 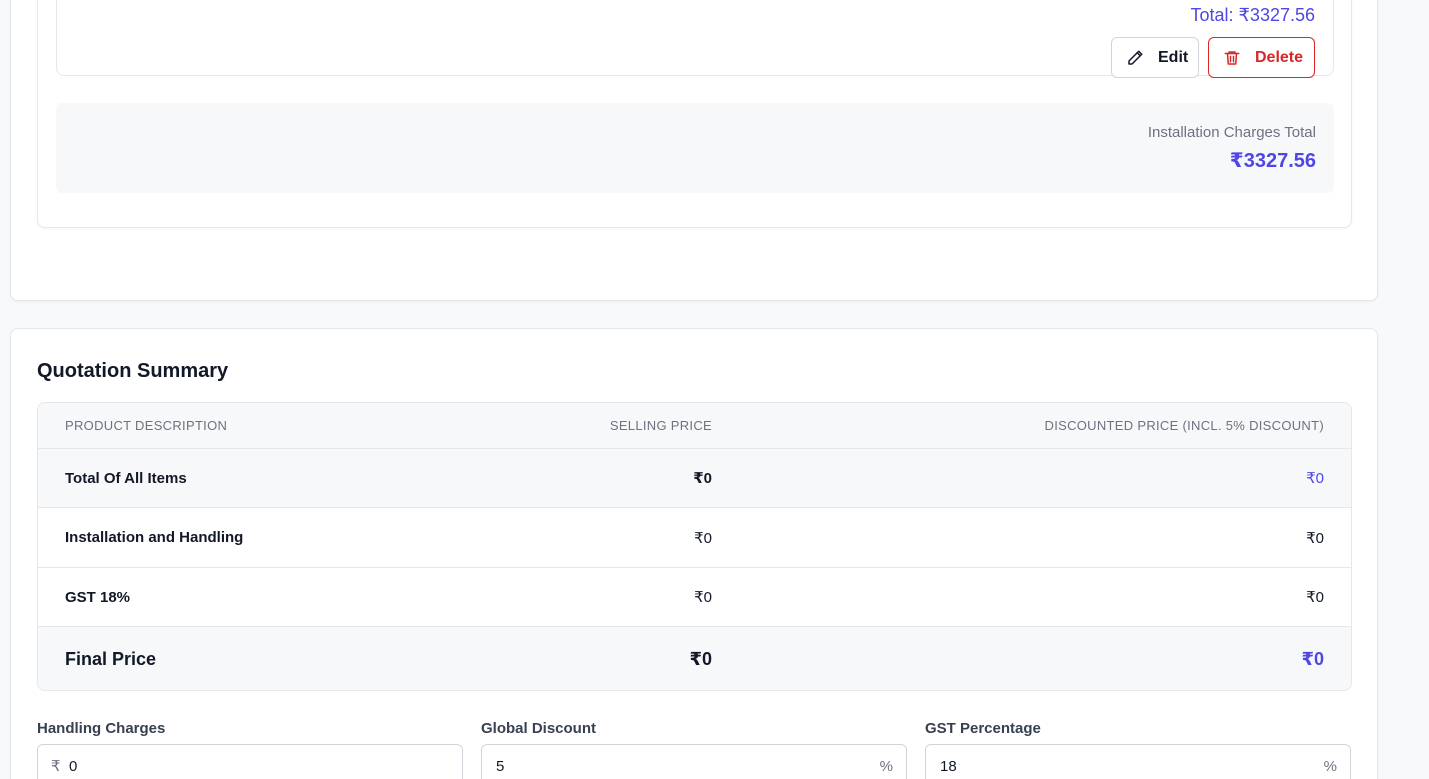 What do you see at coordinates (1135, 57) in the screenshot?
I see `pencil-icon` at bounding box center [1135, 57].